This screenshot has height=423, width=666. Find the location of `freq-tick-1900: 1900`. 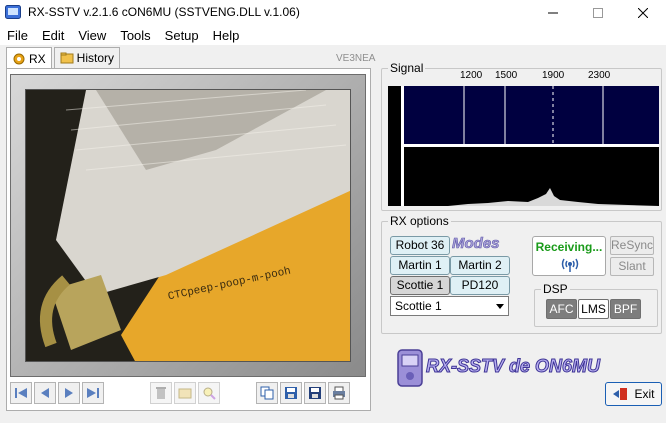

freq-tick-1900: 1900 is located at coordinates (553, 75).